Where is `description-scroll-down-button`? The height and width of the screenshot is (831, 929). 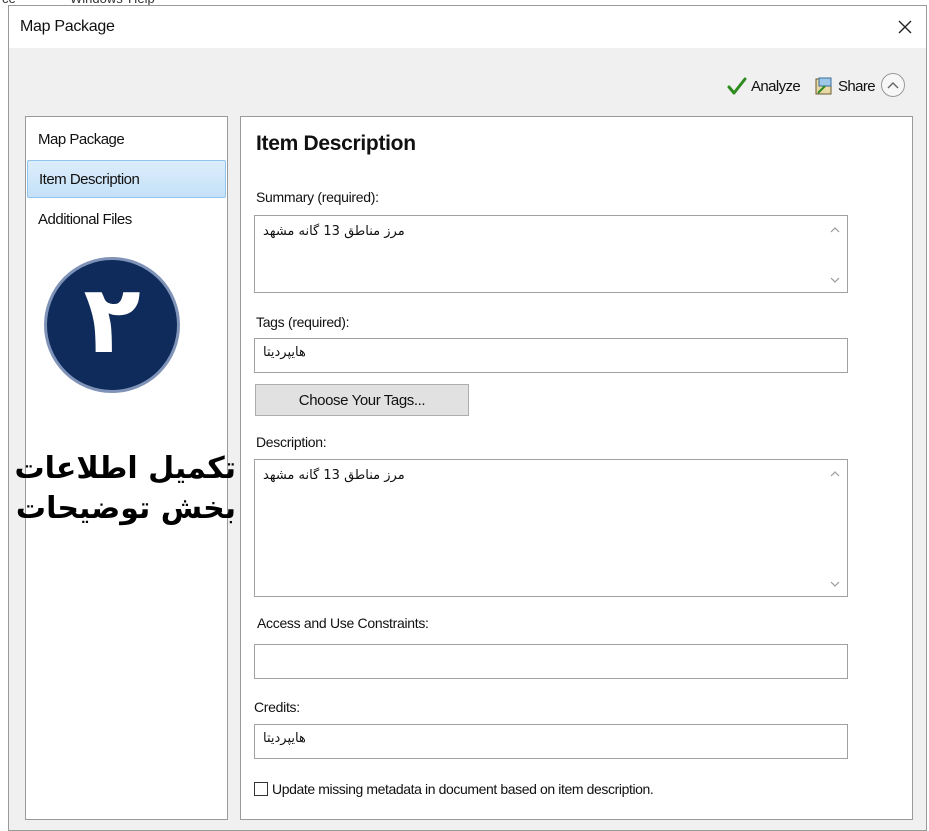 description-scroll-down-button is located at coordinates (835, 584).